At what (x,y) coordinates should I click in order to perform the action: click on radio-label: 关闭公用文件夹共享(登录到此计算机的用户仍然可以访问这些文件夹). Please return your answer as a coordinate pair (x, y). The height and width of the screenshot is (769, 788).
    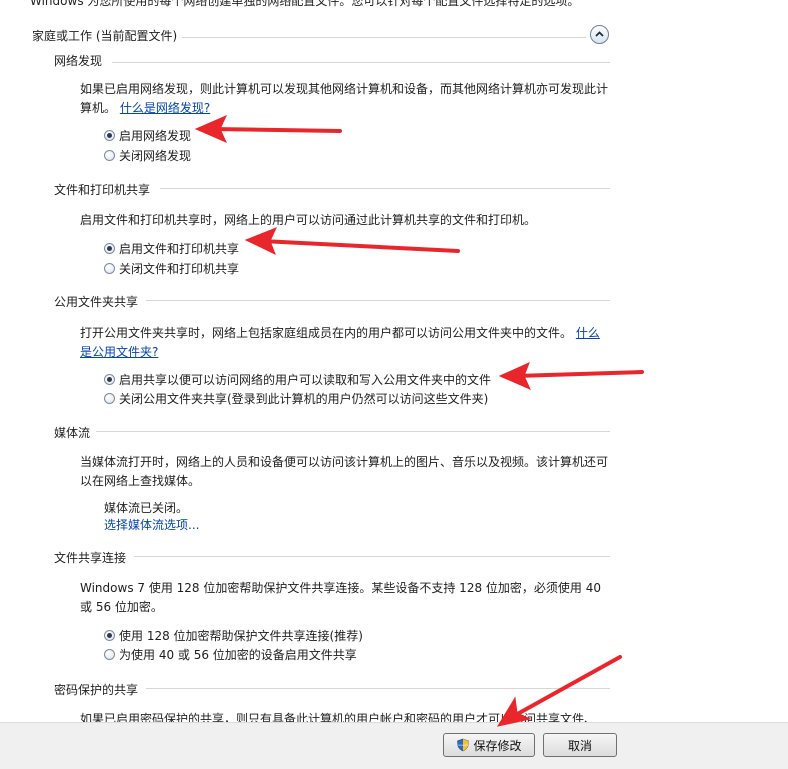
    Looking at the image, I should click on (304, 399).